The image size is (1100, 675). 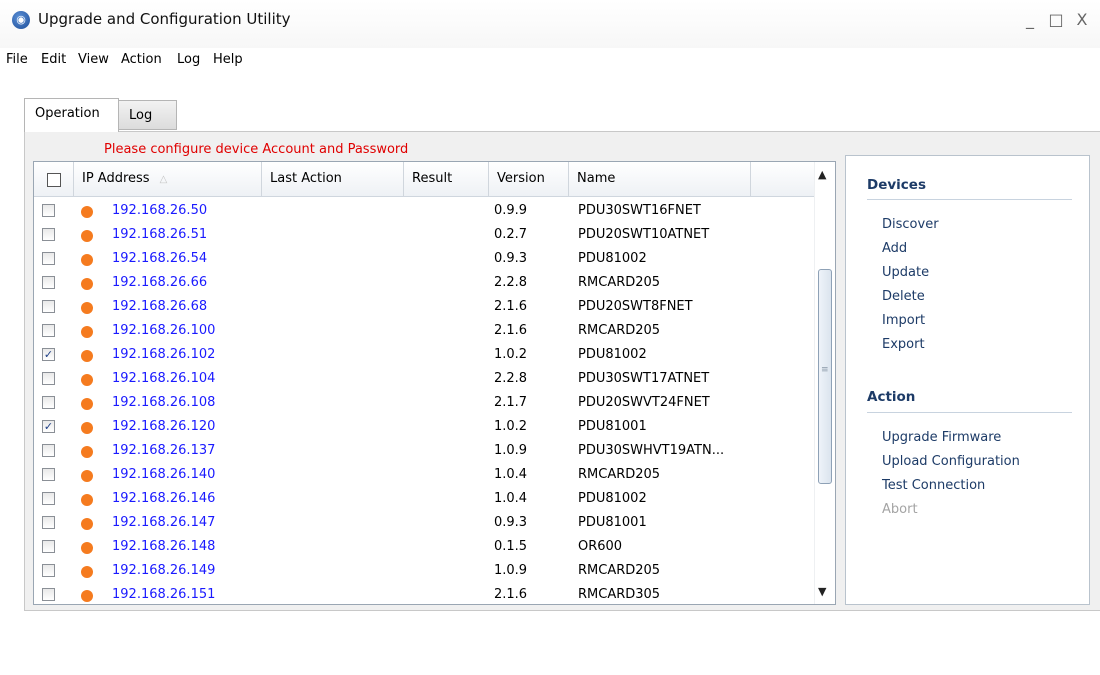 I want to click on table-row: 192.168.26.51 0.2.7 PDU20SWT10ATNET, so click(x=424, y=239).